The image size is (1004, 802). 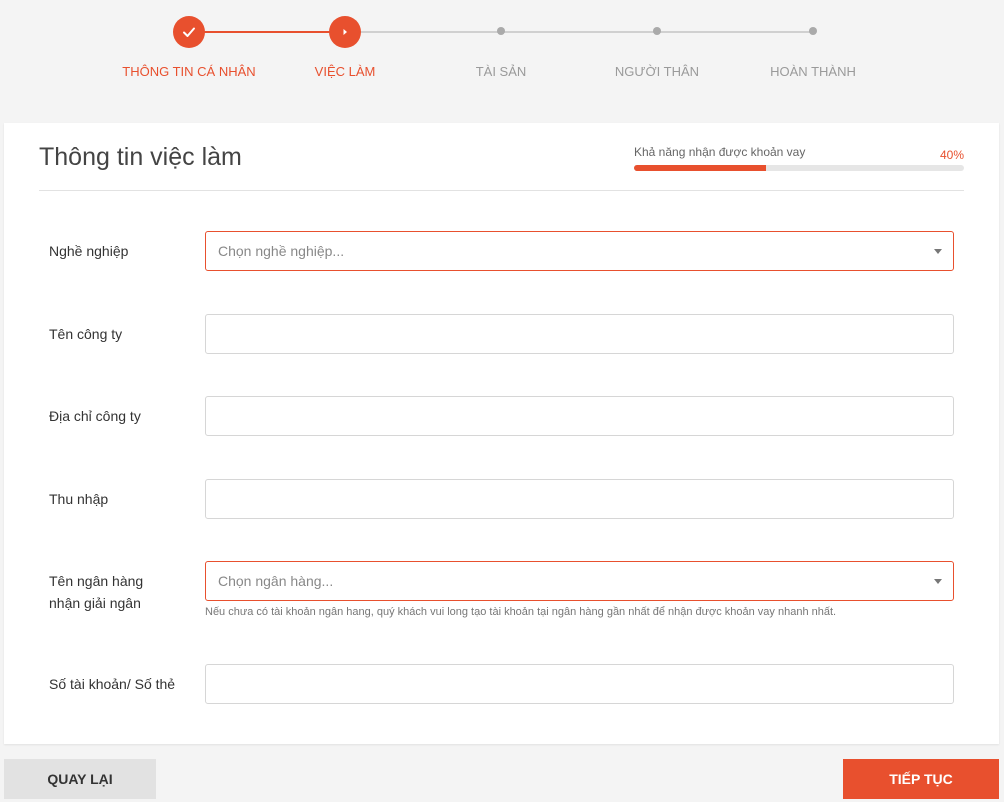 What do you see at coordinates (124, 592) in the screenshot?
I see `bank-label: Tên ngân hàng nhận giải ngân` at bounding box center [124, 592].